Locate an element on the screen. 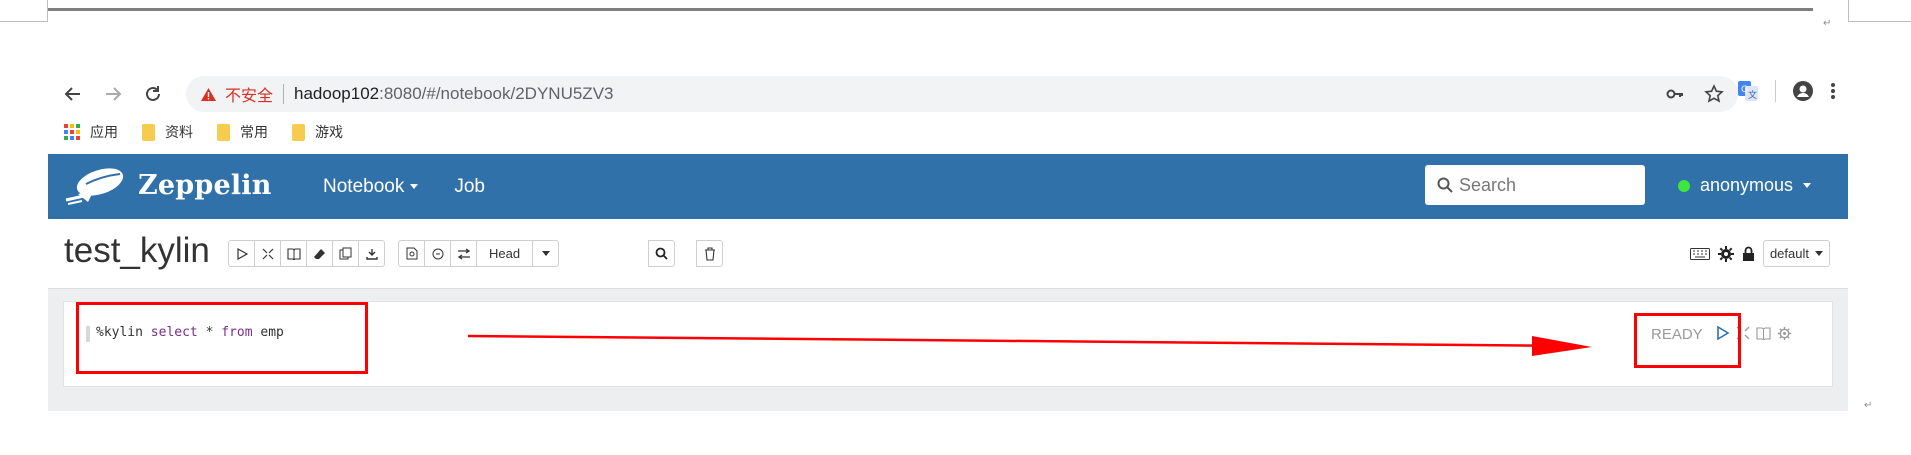 The width and height of the screenshot is (1911, 455). reload-button is located at coordinates (153, 94).